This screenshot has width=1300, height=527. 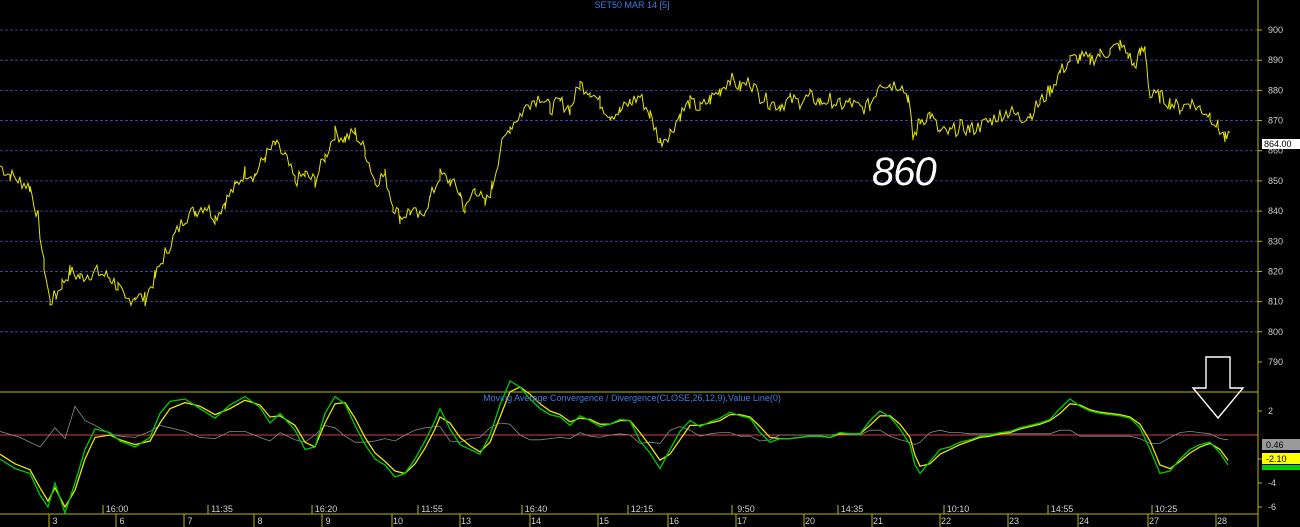 I want to click on histogram-line, so click(x=614, y=426).